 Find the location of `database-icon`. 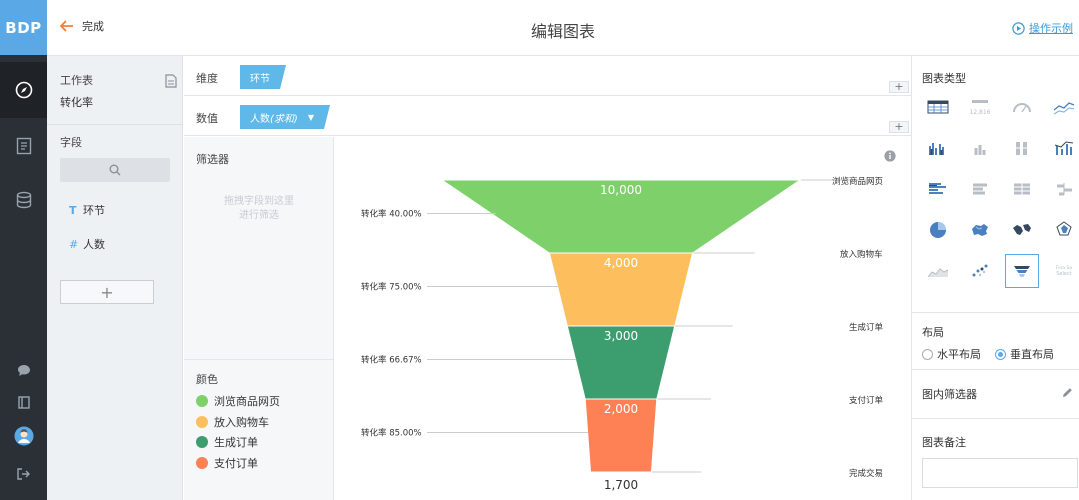

database-icon is located at coordinates (23, 200).